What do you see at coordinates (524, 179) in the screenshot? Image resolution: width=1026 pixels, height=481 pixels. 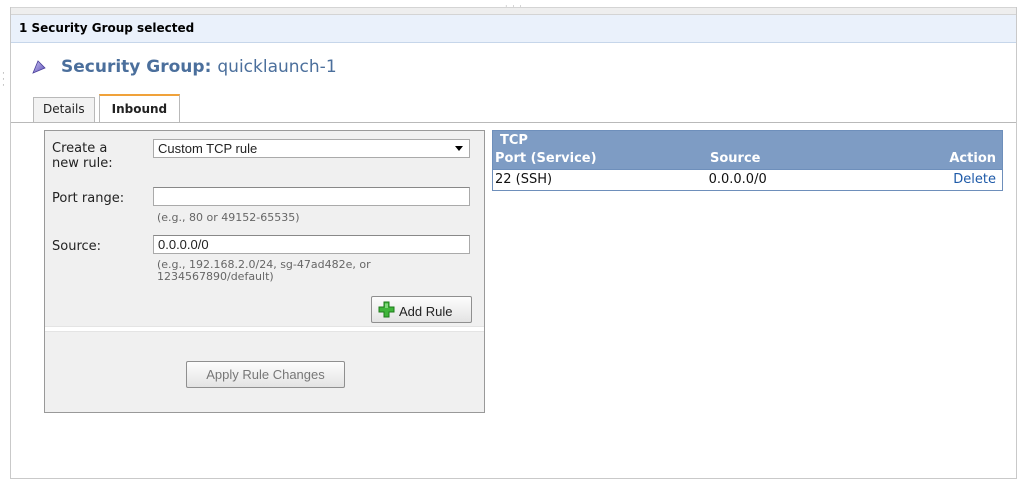 I see `rule-port-cell: 22 (SSH)` at bounding box center [524, 179].